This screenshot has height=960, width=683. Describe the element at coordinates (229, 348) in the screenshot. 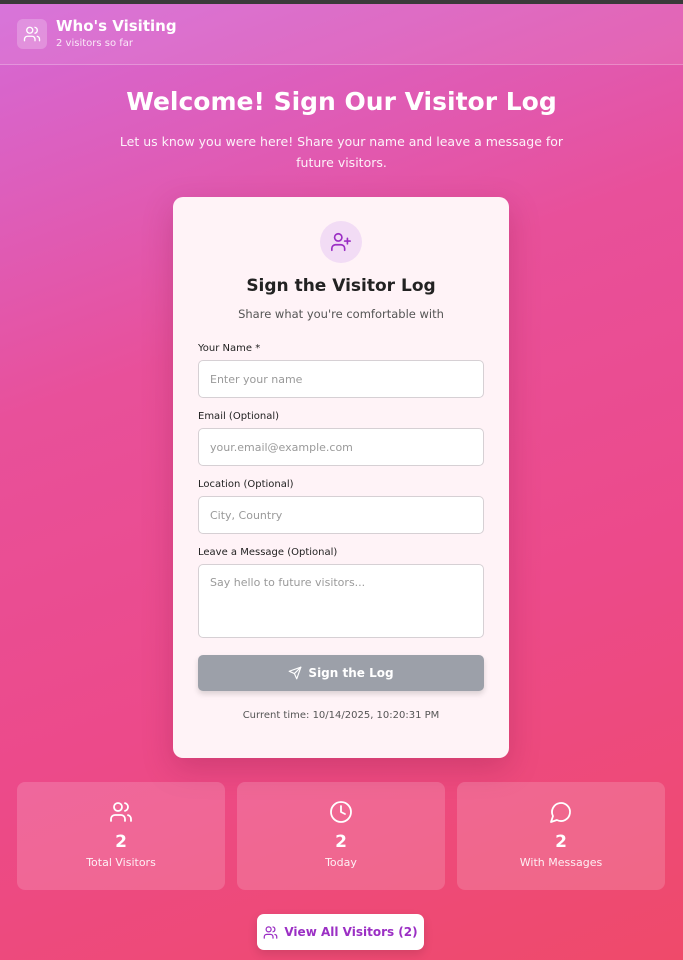

I see `name-label: Your Name *` at that location.